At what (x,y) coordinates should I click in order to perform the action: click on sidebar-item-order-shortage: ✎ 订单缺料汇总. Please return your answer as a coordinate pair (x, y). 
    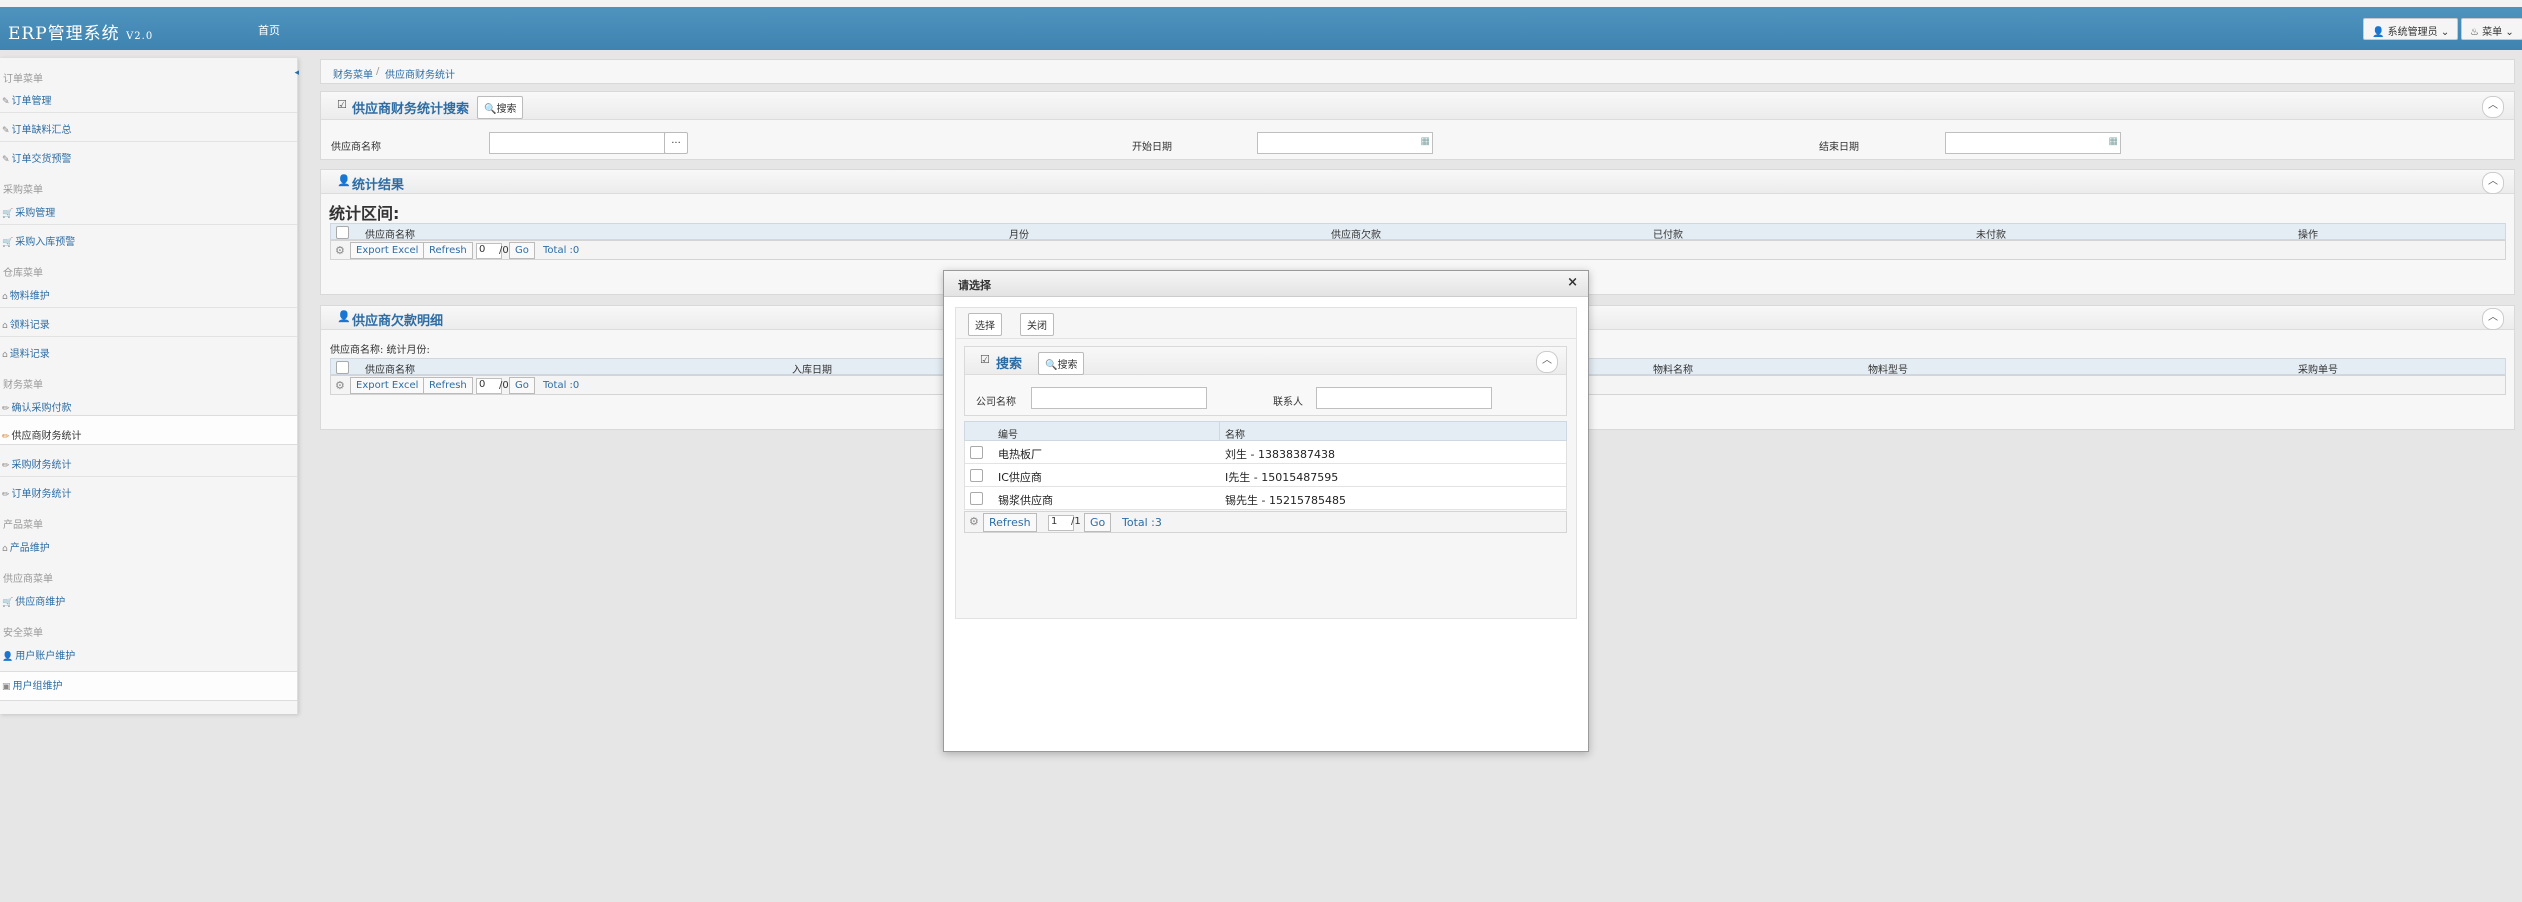
    Looking at the image, I should click on (37, 128).